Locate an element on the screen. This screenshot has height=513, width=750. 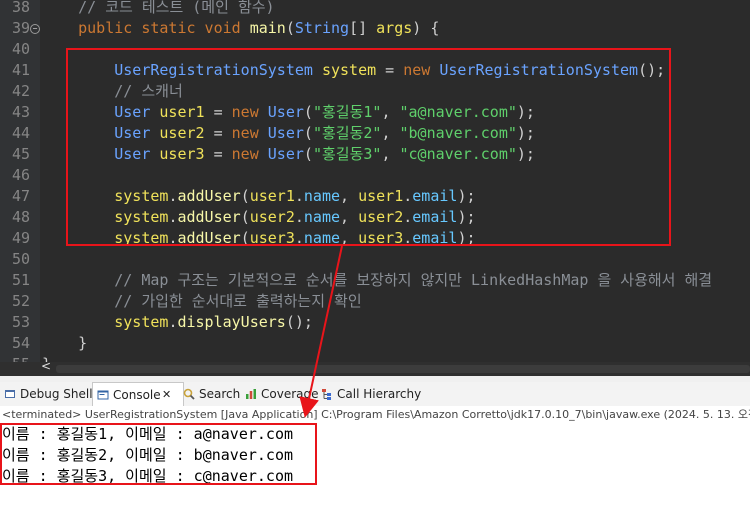
annotation-arrow is located at coordinates (321, 331).